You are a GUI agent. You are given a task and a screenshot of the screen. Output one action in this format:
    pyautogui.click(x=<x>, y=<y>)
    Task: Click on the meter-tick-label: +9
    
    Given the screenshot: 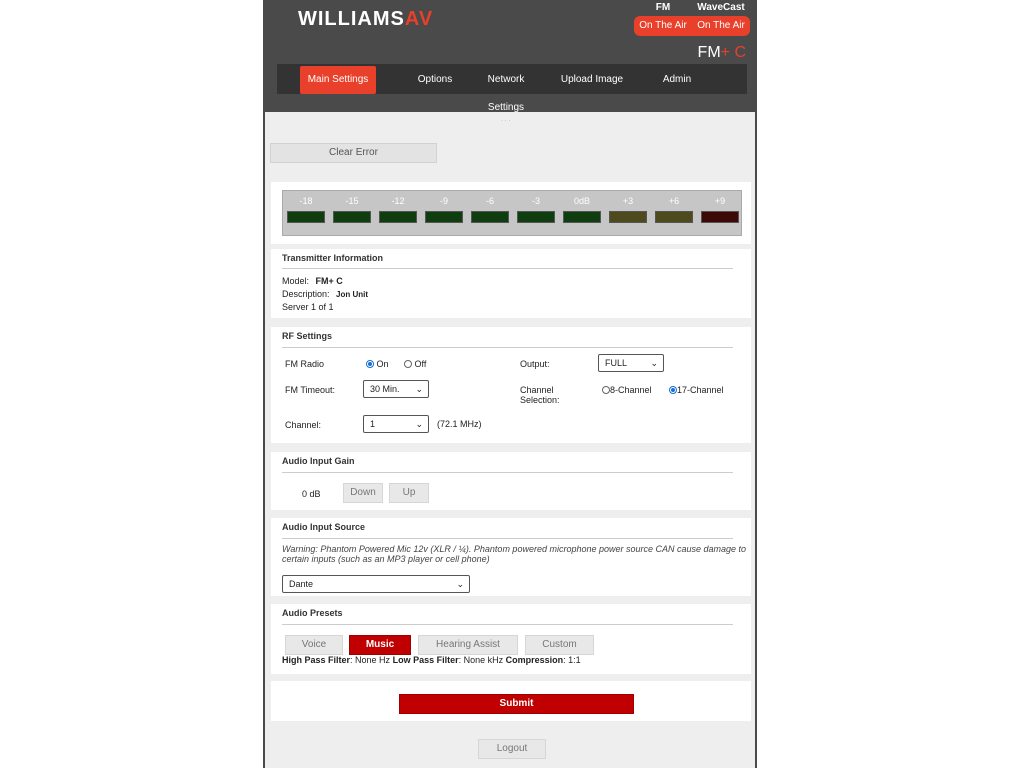 What is the action you would take?
    pyautogui.click(x=720, y=201)
    